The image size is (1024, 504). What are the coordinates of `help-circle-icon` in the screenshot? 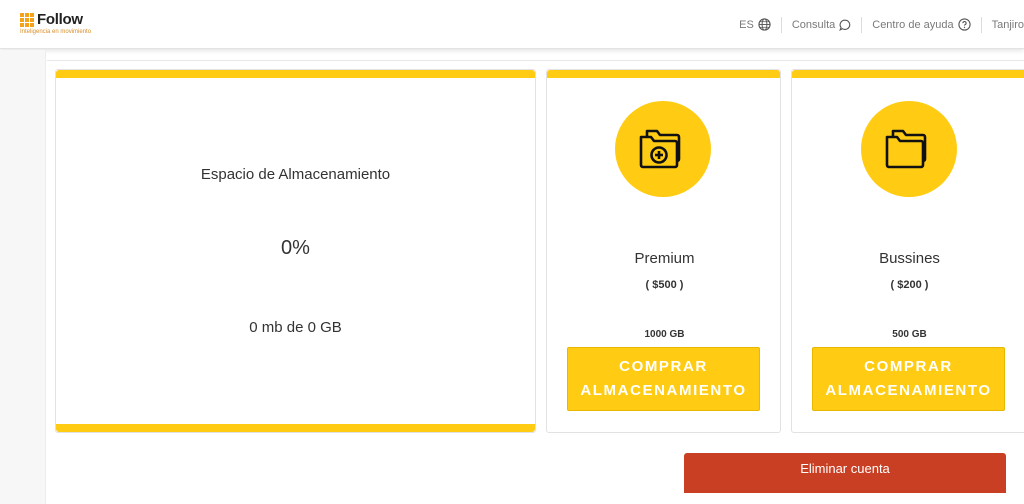 It's located at (964, 24).